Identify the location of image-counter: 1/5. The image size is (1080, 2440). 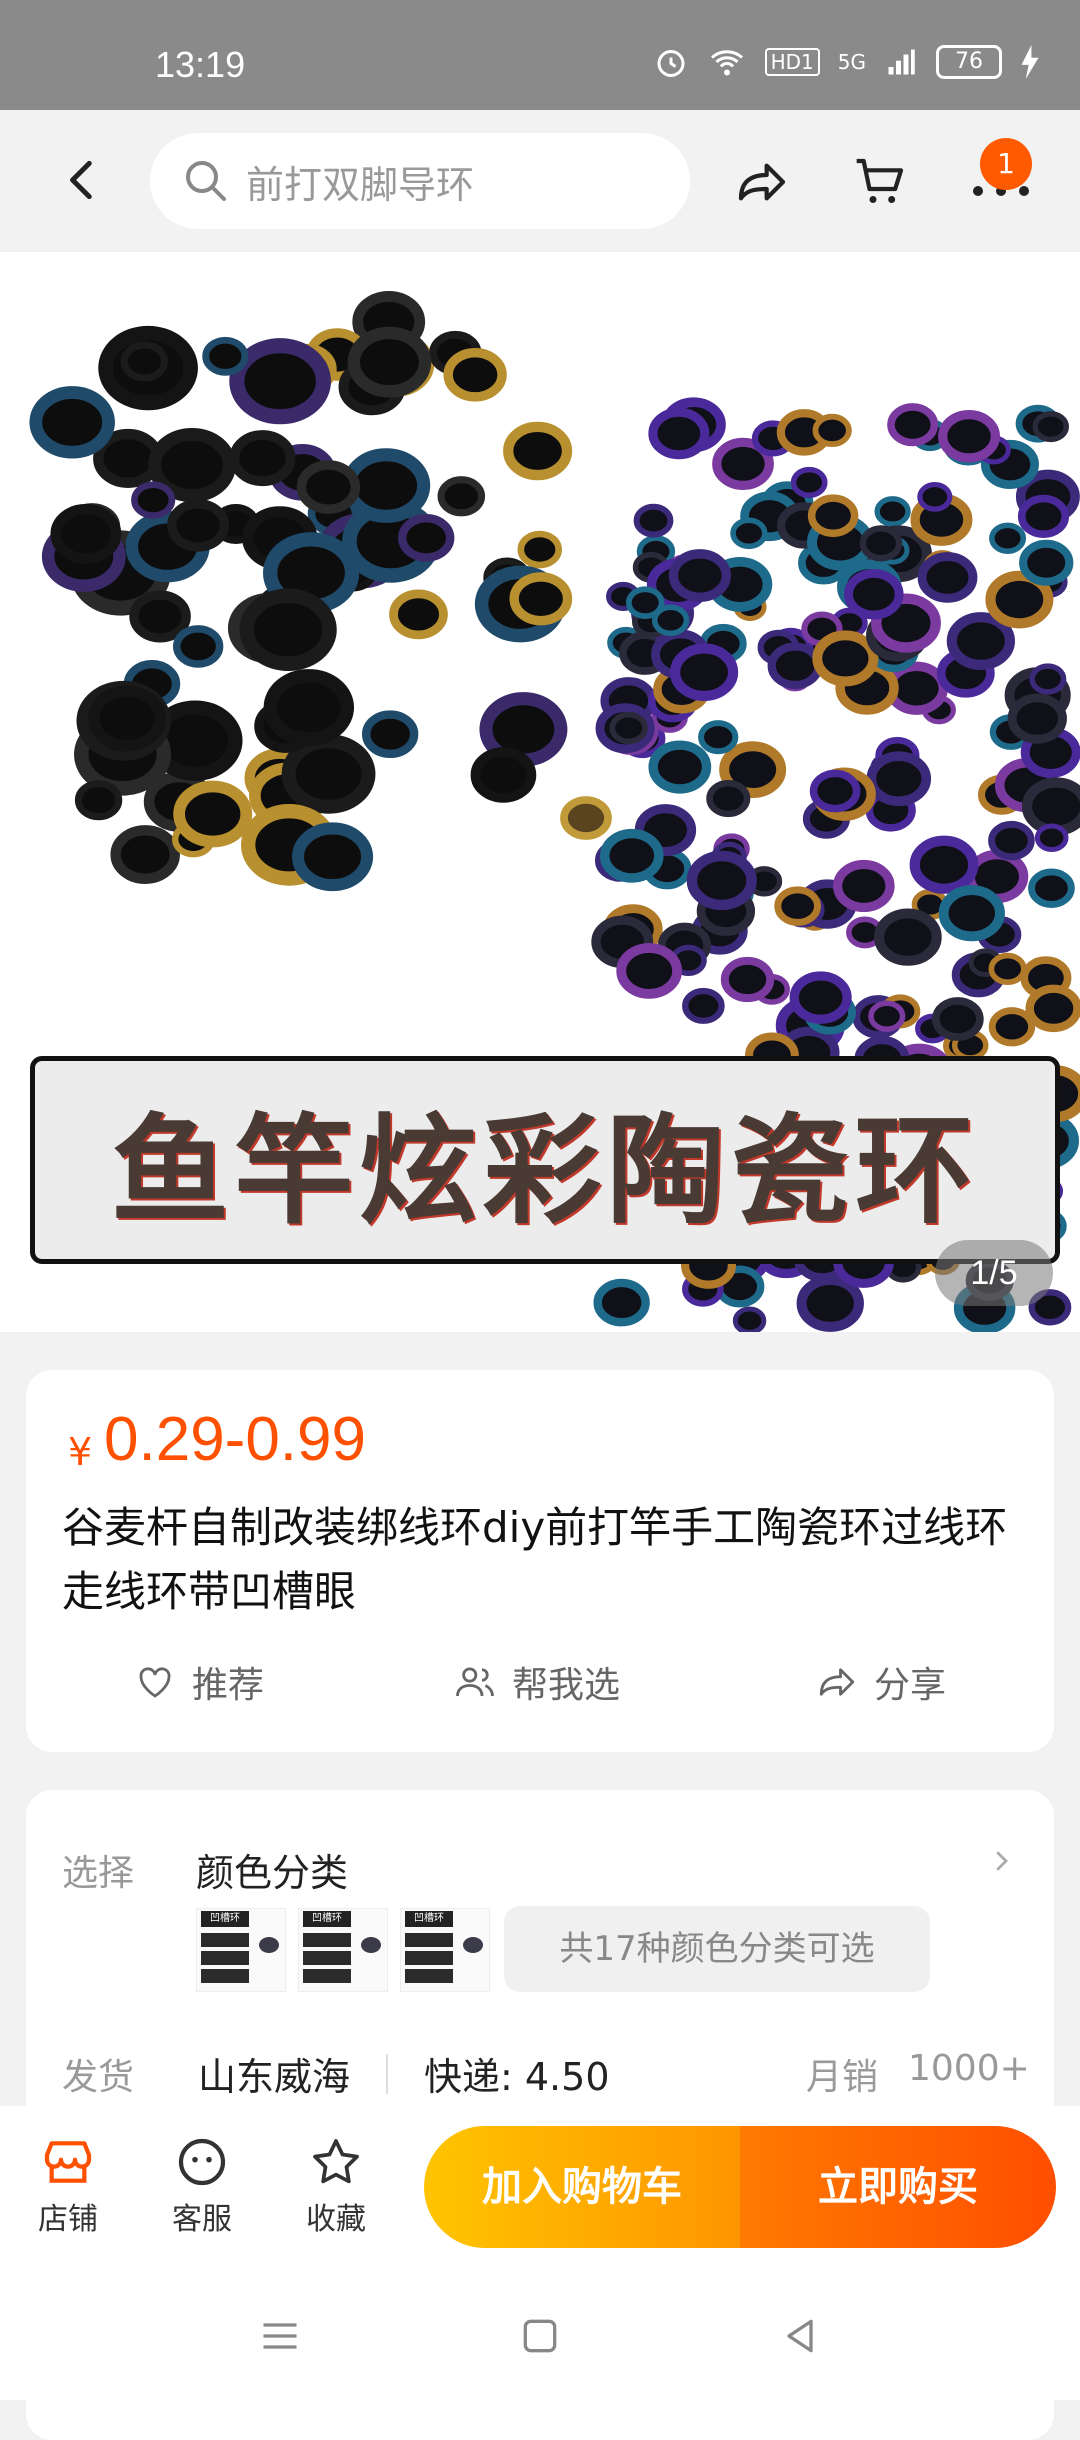
(994, 1273).